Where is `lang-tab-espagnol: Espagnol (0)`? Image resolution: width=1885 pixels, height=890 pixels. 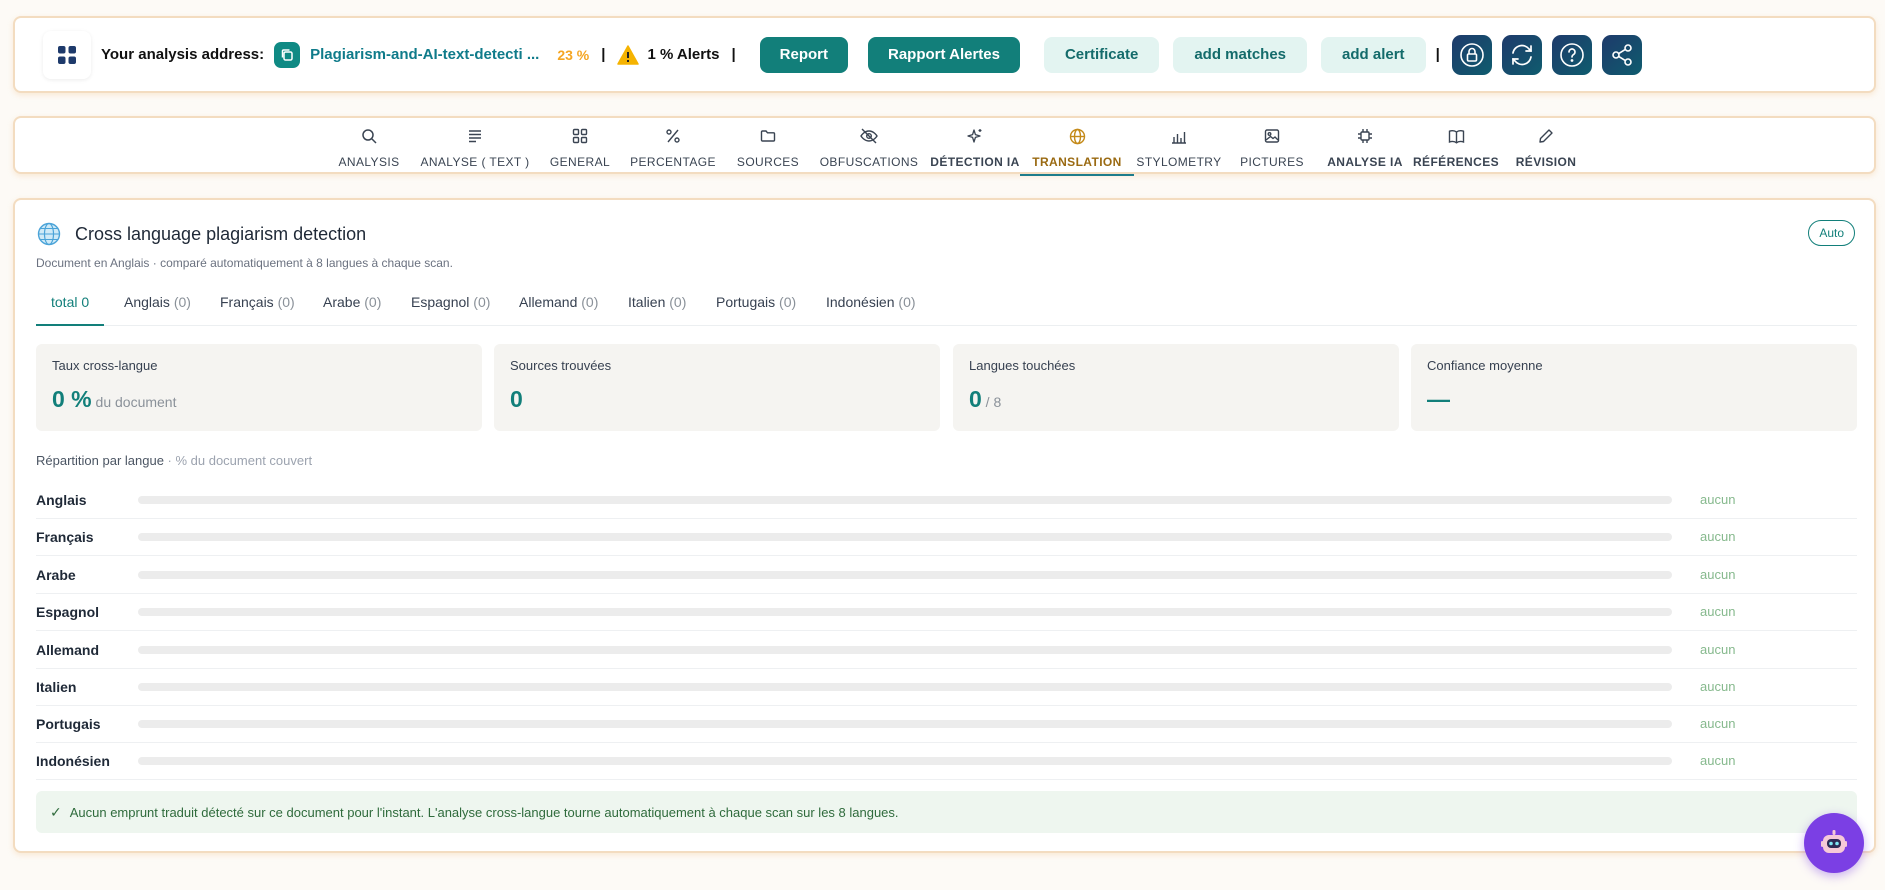 lang-tab-espagnol: Espagnol (0) is located at coordinates (450, 302).